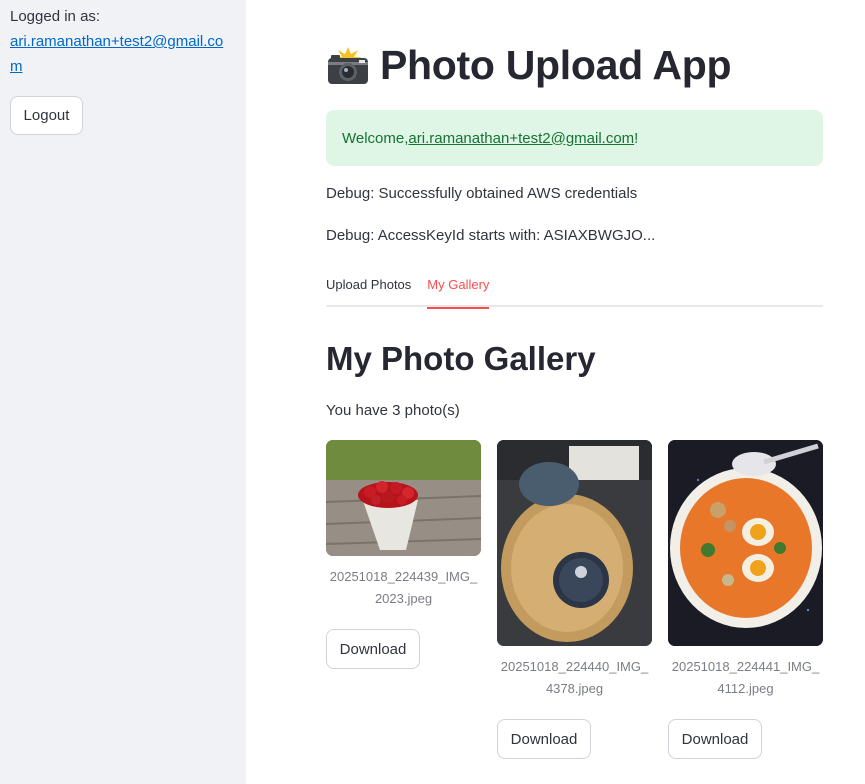 Image resolution: width=865 pixels, height=784 pixels. I want to click on photo-filename: 20251018_224440_IMG_4378.jpeg, so click(574, 677).